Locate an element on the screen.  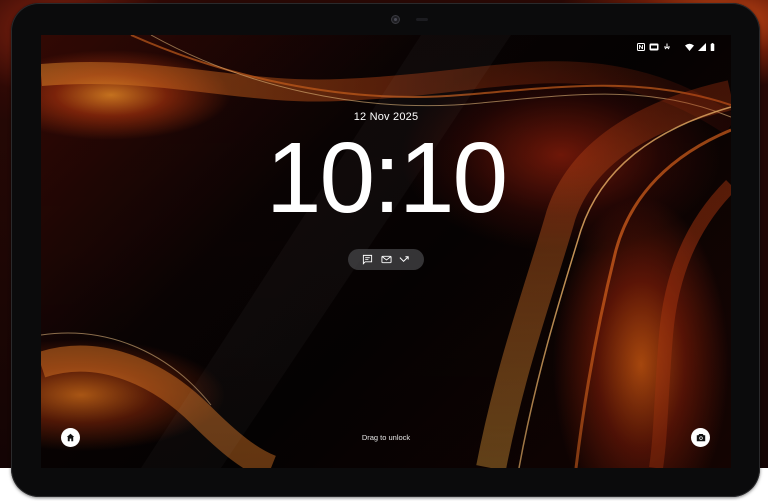
camera-icon is located at coordinates (700, 438).